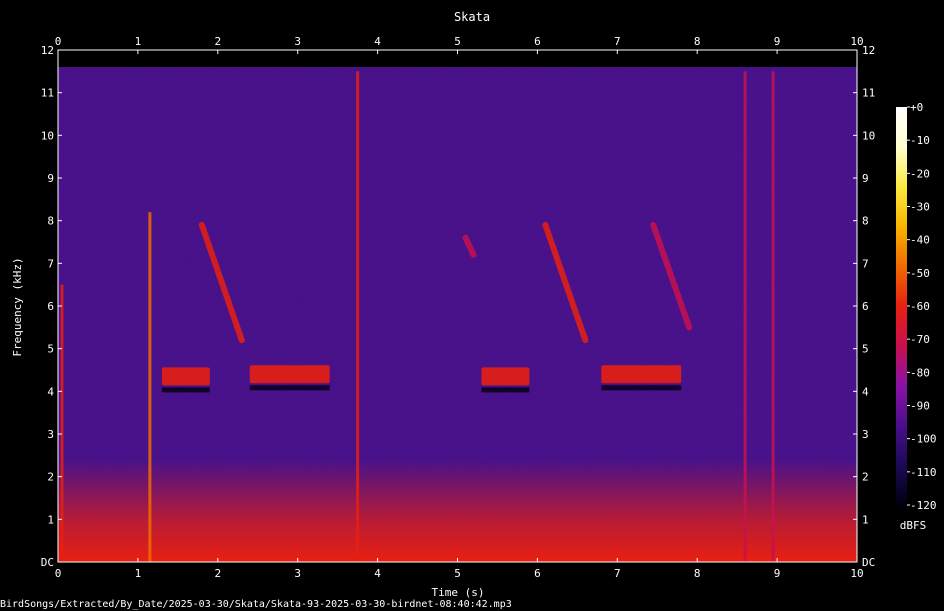 Image resolution: width=944 pixels, height=611 pixels. Describe the element at coordinates (916, 107) in the screenshot. I see `colorbar-tick-label: +0` at that location.